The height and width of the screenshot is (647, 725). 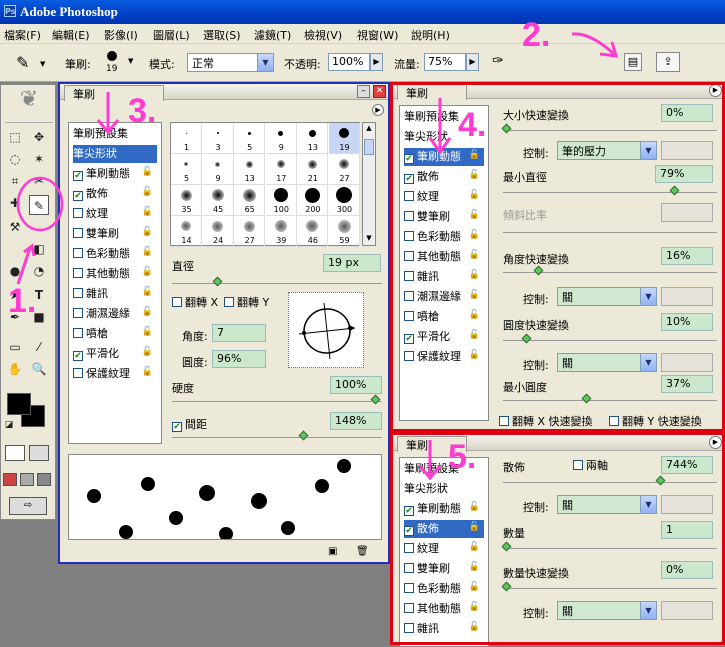 I want to click on flow-arrow-icon: ▶, so click(x=472, y=62).